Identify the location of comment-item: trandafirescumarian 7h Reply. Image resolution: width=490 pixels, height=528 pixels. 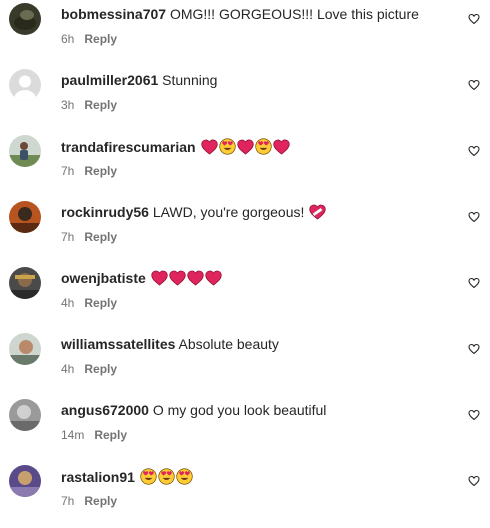
(245, 165).